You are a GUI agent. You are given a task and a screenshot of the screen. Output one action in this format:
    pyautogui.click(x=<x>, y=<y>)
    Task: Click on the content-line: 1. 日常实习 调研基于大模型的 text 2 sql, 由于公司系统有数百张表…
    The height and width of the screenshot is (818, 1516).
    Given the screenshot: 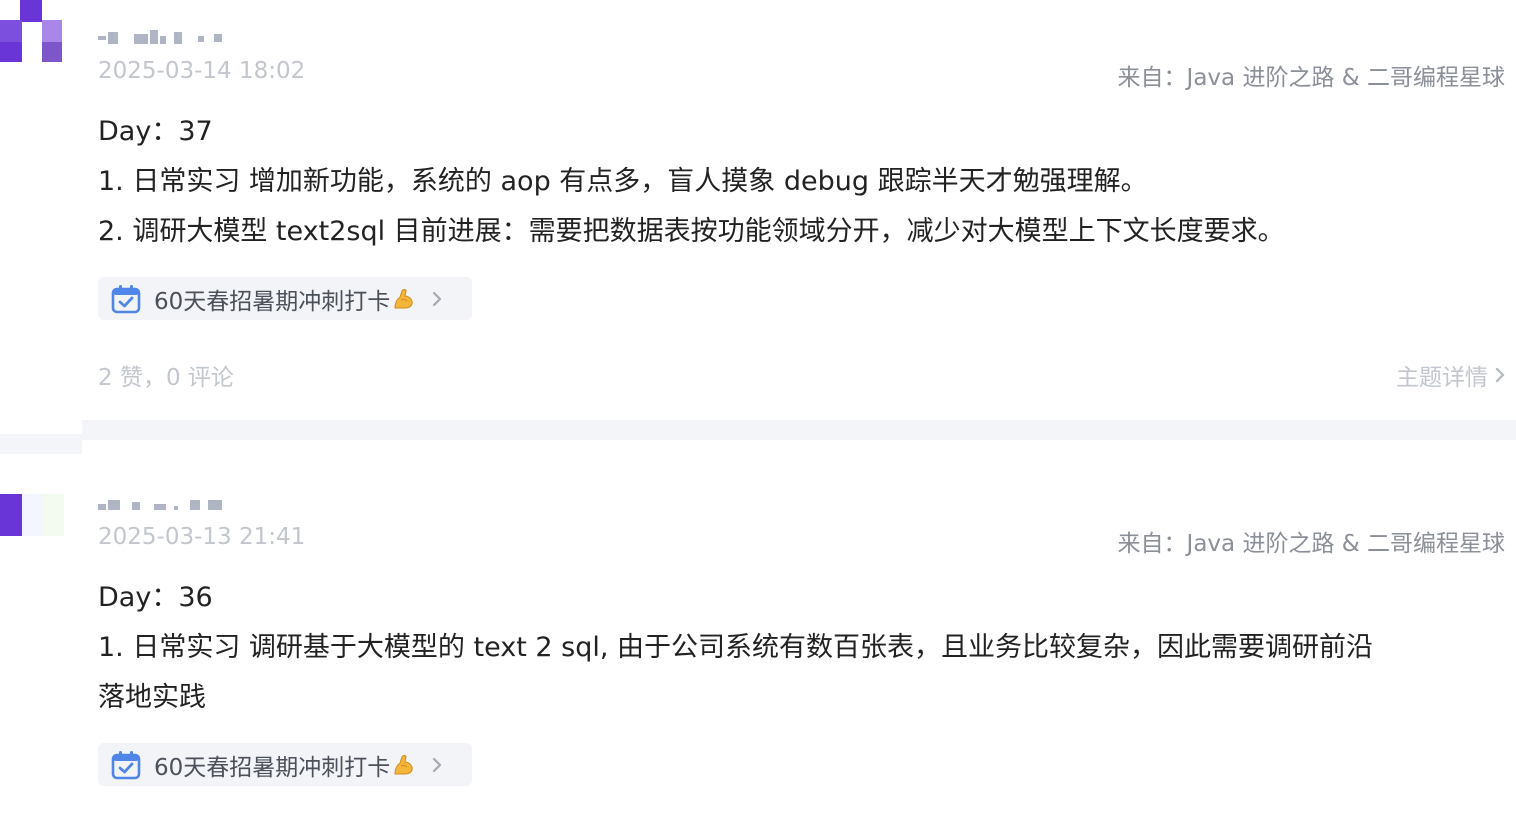 What is the action you would take?
    pyautogui.click(x=736, y=647)
    